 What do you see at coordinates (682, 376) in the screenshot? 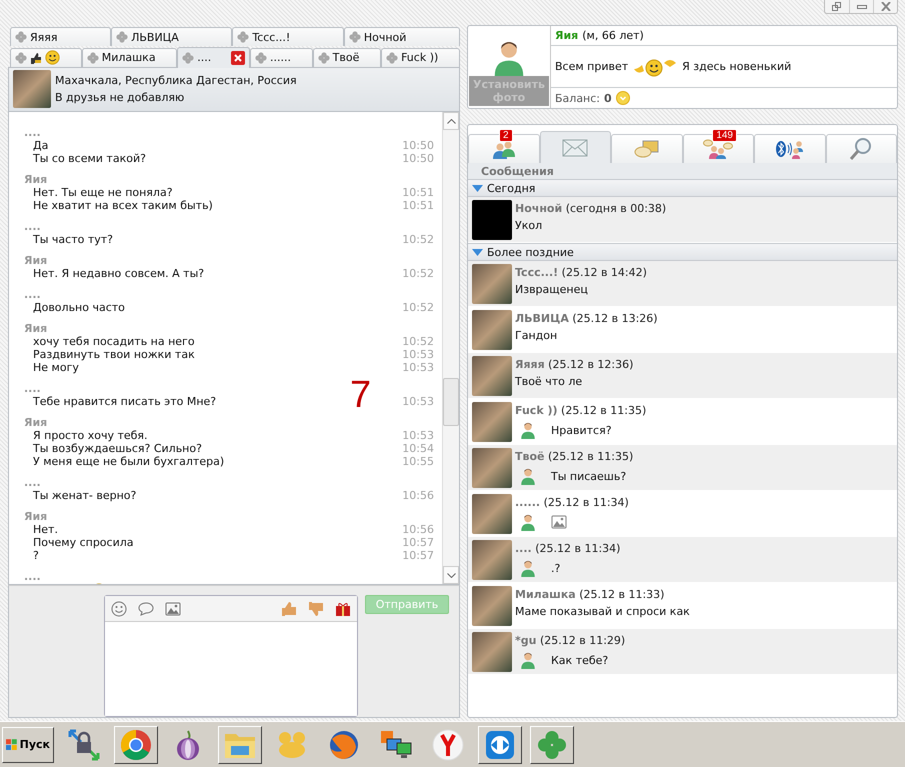
I see `conversation-item: Яяяя (25.12 в 12:36) Твоё что ле` at bounding box center [682, 376].